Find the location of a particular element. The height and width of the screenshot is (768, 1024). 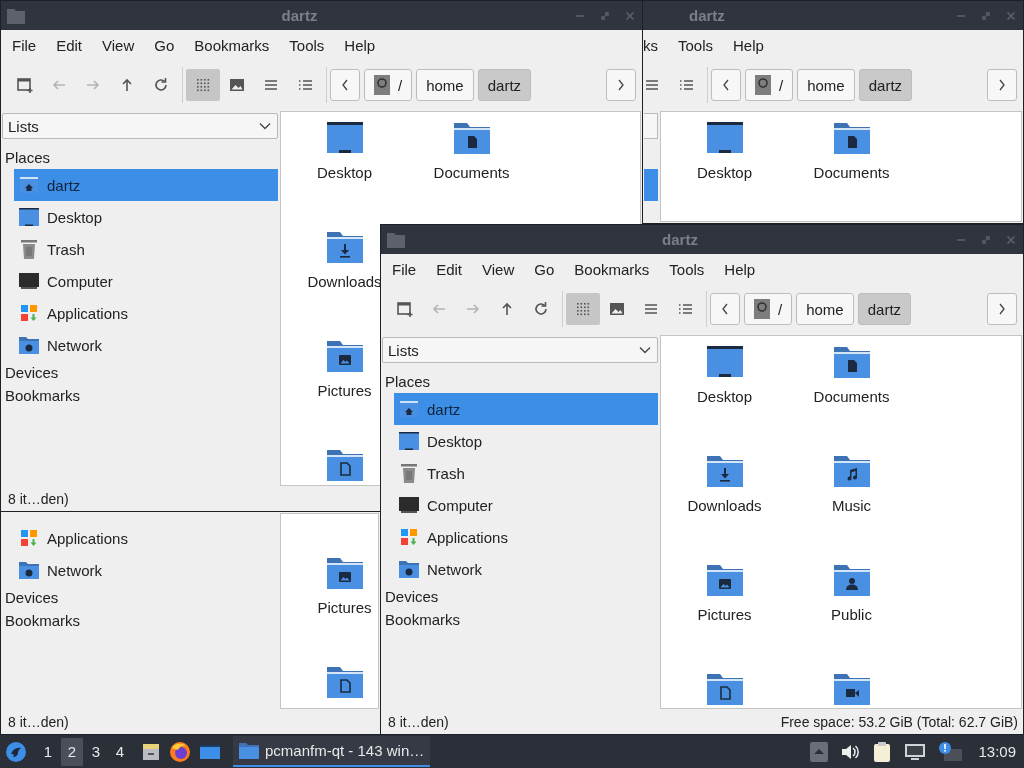

workspace-button: 4 is located at coordinates (120, 751).